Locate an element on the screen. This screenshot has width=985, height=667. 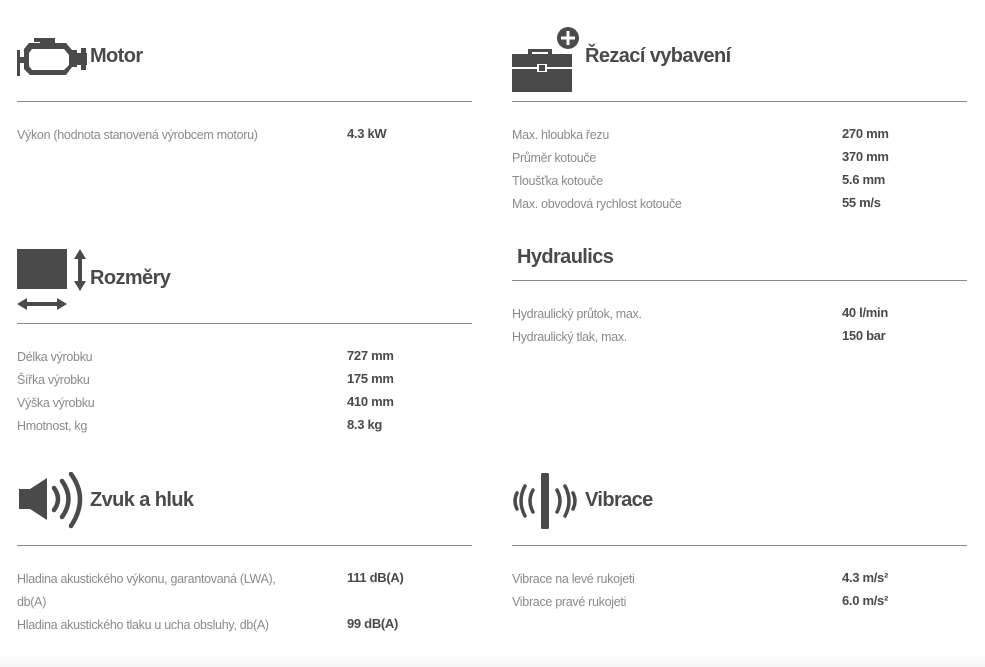
spec-label: Průměr kotouče is located at coordinates (554, 158).